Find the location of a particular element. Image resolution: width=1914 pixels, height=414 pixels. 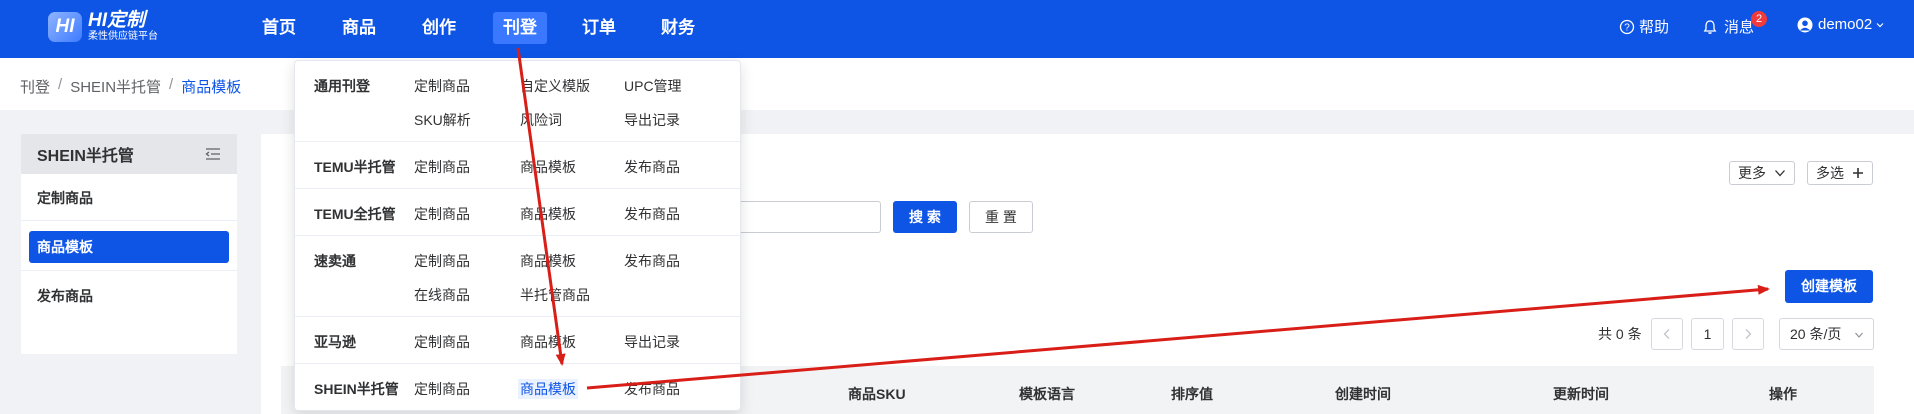

more-label: 更多 is located at coordinates (1752, 173).